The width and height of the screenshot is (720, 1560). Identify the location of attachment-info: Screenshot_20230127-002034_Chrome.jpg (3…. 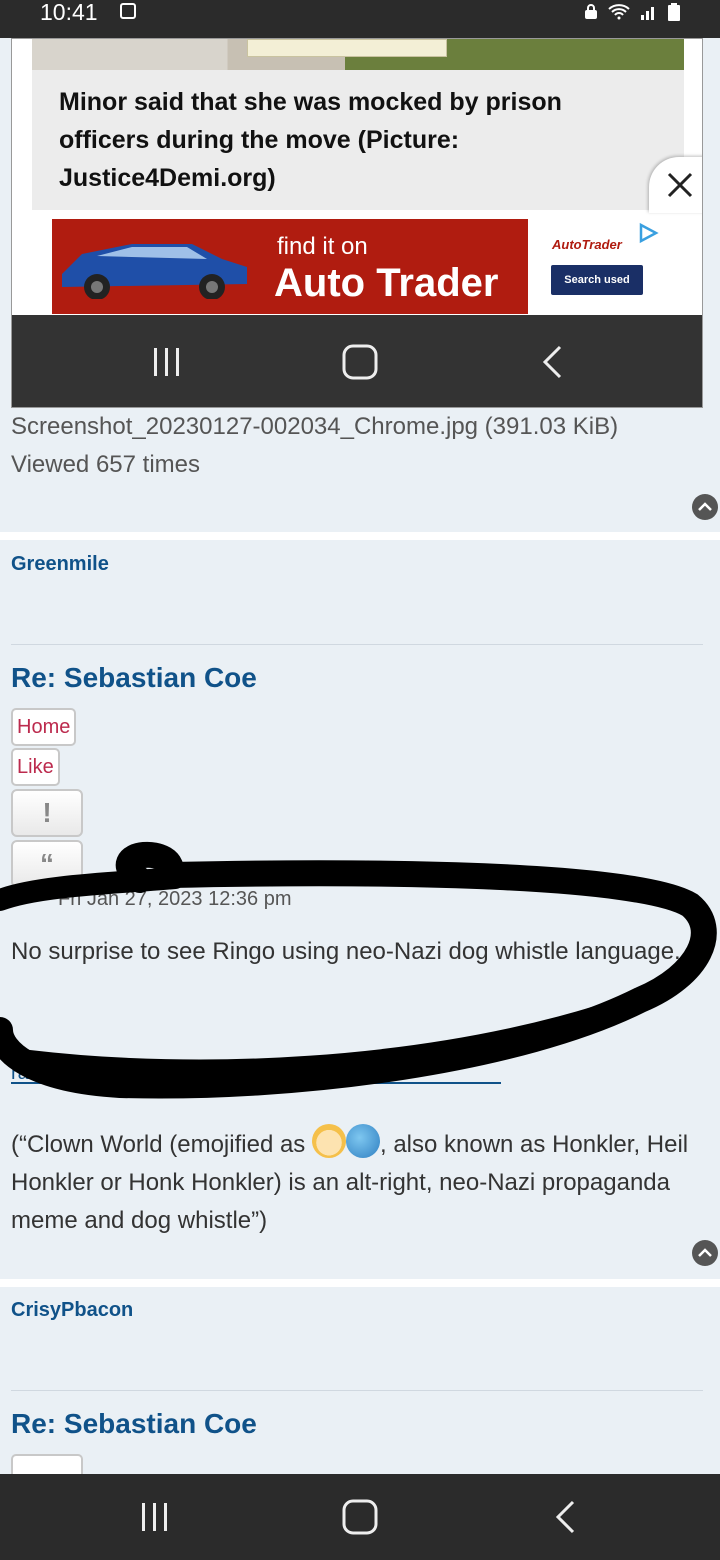
(314, 446).